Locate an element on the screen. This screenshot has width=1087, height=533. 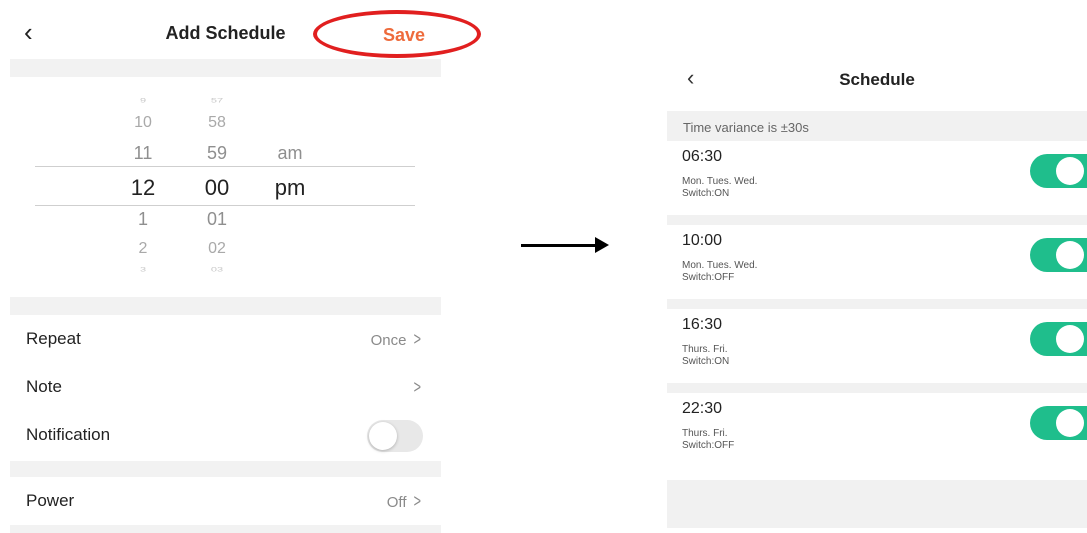
minute-option: 57 is located at coordinates (217, 101).